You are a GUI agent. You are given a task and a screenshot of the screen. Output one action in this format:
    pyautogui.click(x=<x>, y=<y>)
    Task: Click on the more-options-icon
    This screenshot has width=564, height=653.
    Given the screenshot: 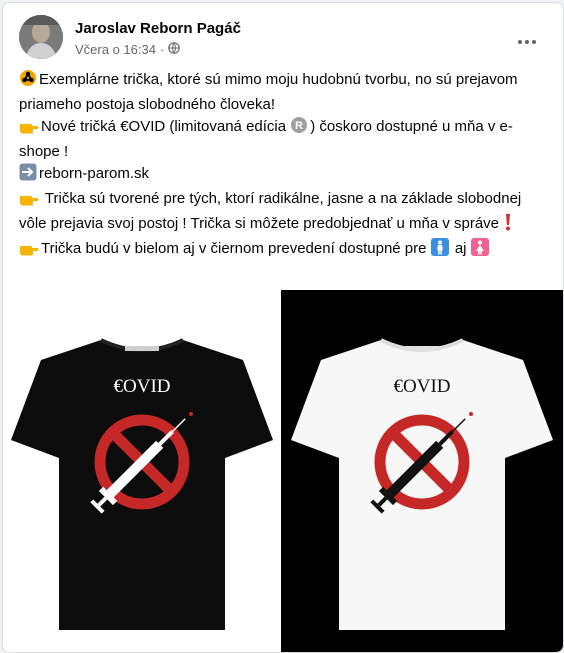 What is the action you would take?
    pyautogui.click(x=527, y=41)
    